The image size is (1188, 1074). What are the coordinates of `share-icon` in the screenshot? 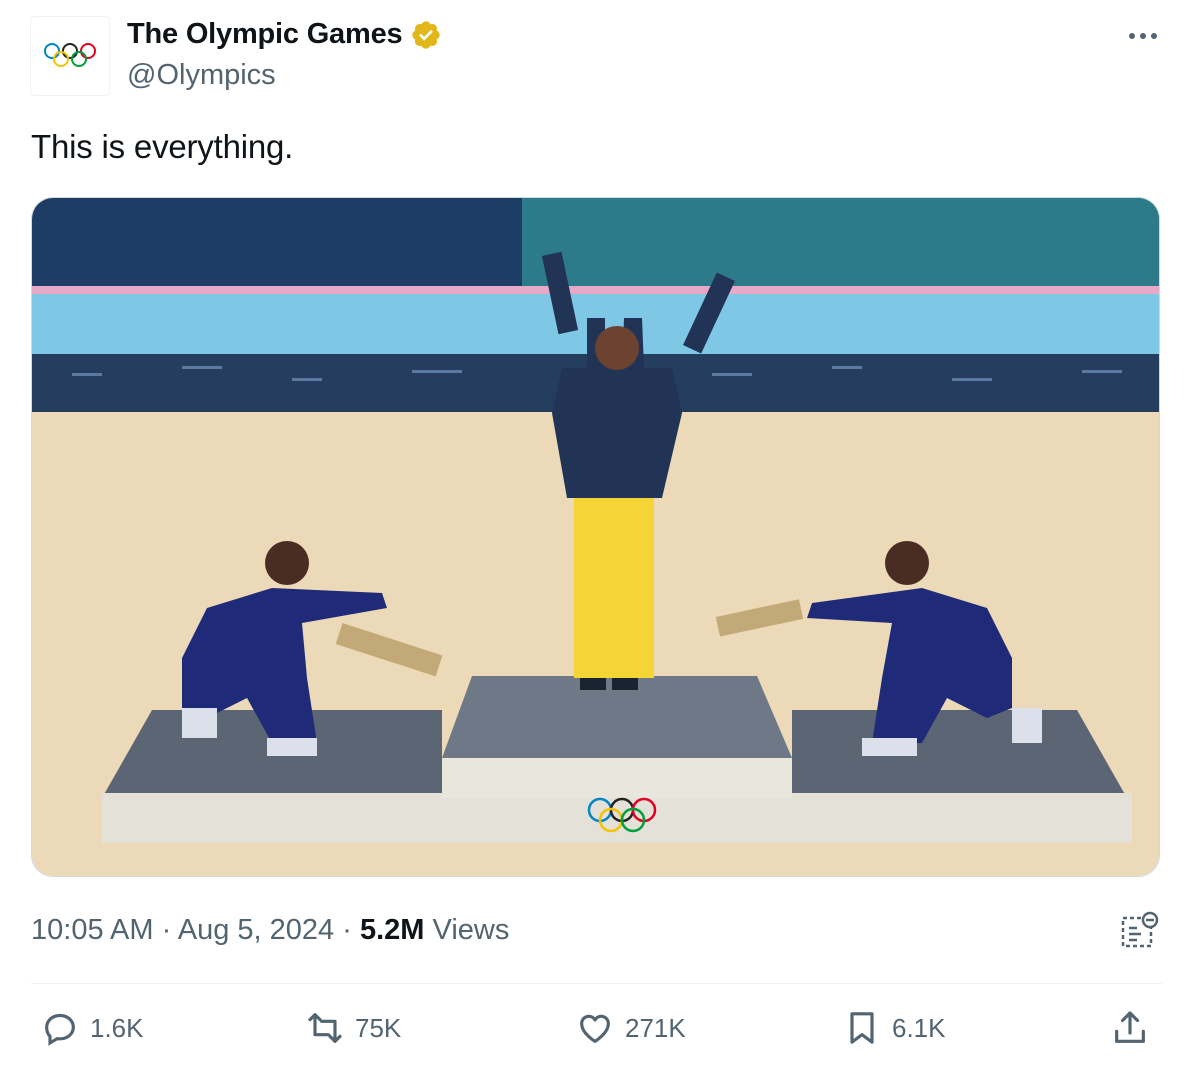 It's located at (1130, 1027).